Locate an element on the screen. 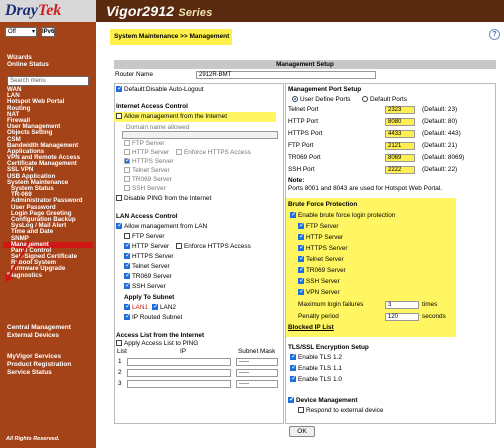 This screenshot has height=448, width=504. tls12-checkbox is located at coordinates (293, 357).